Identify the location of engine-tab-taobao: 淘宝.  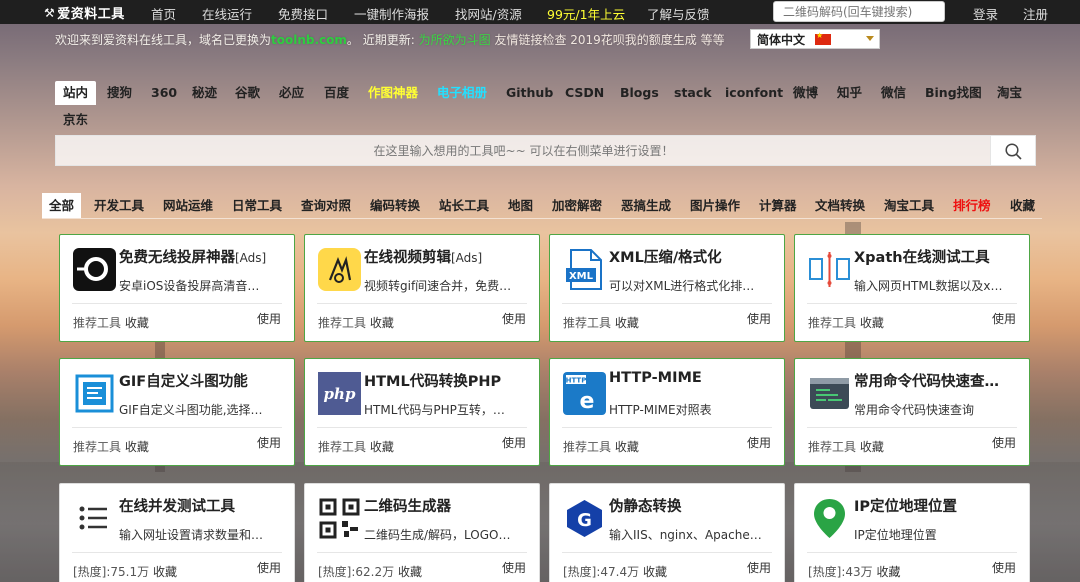
(1009, 93).